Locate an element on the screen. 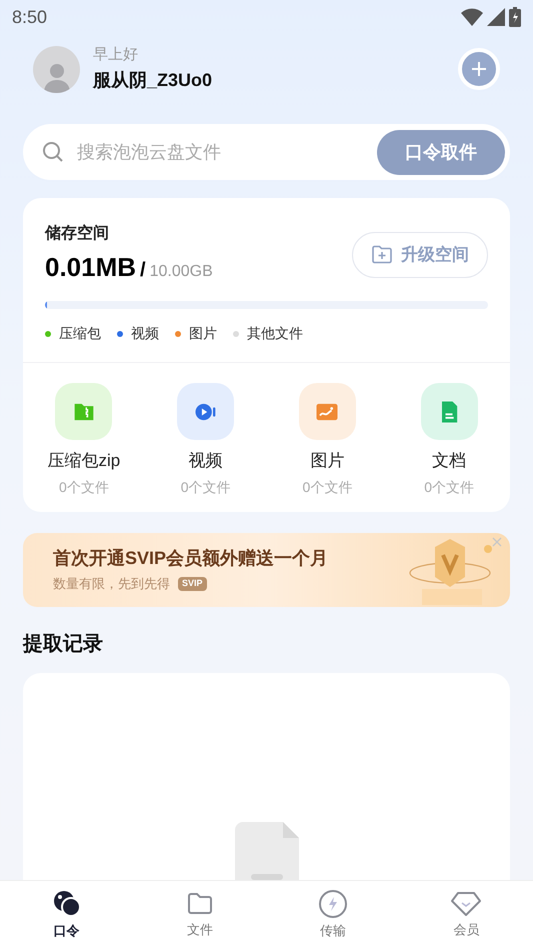 The width and height of the screenshot is (533, 948). add-button is located at coordinates (479, 69).